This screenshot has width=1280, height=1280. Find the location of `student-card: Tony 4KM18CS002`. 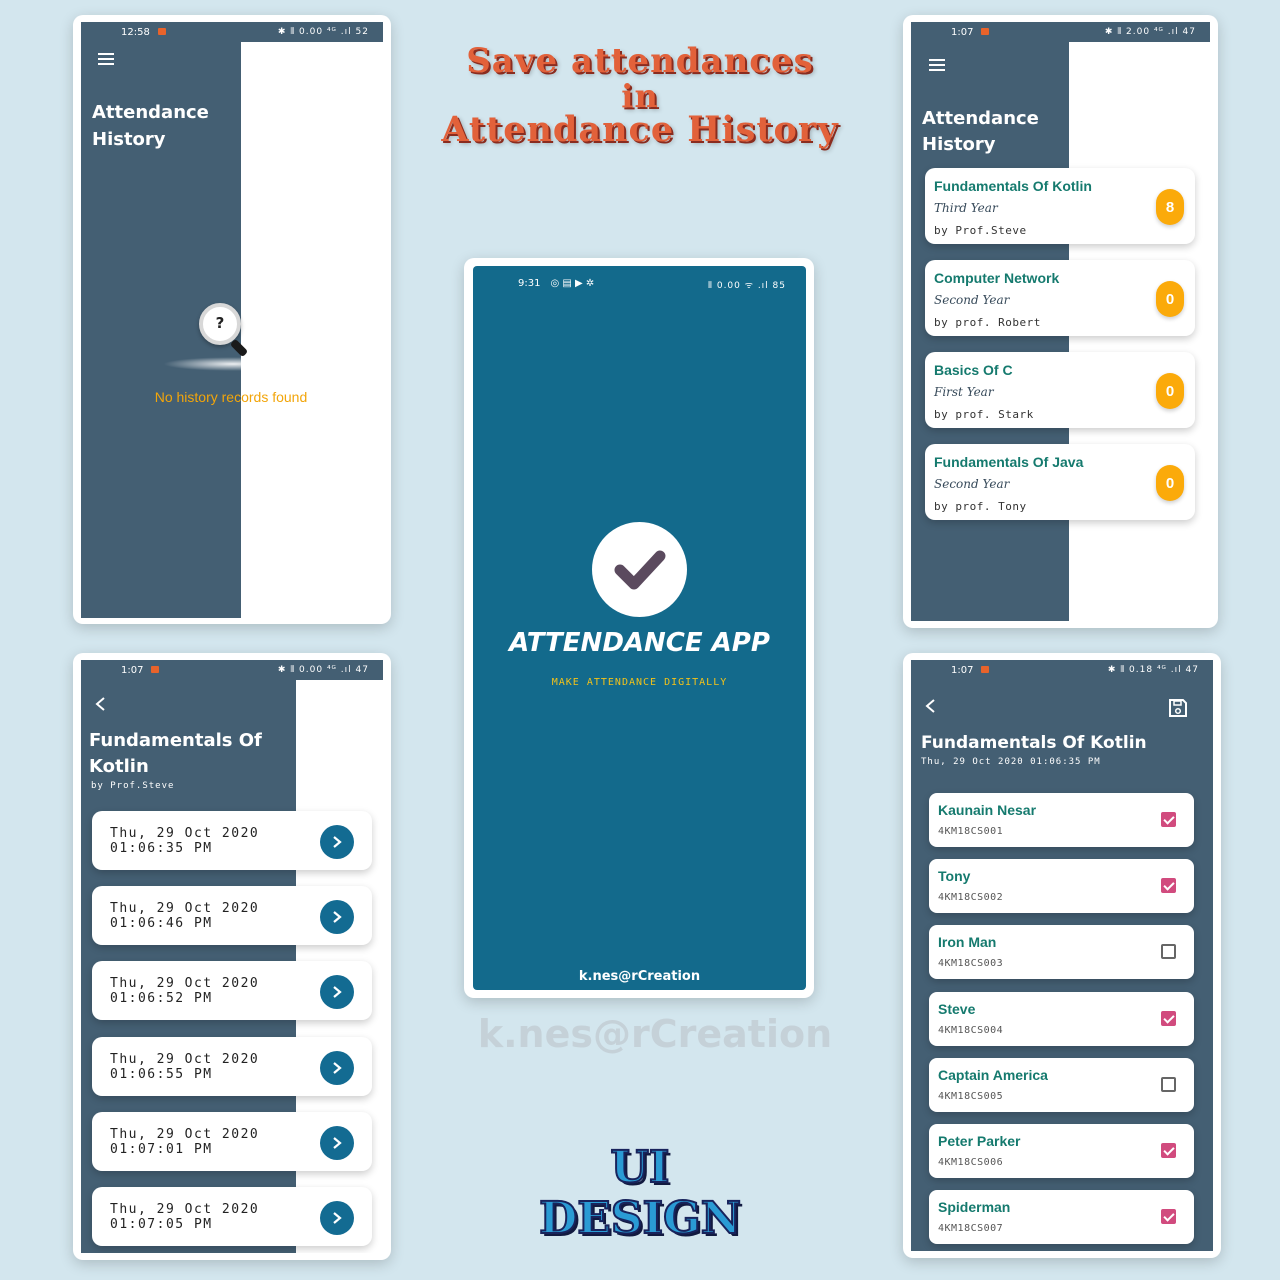

student-card: Tony 4KM18CS002 is located at coordinates (1061, 886).